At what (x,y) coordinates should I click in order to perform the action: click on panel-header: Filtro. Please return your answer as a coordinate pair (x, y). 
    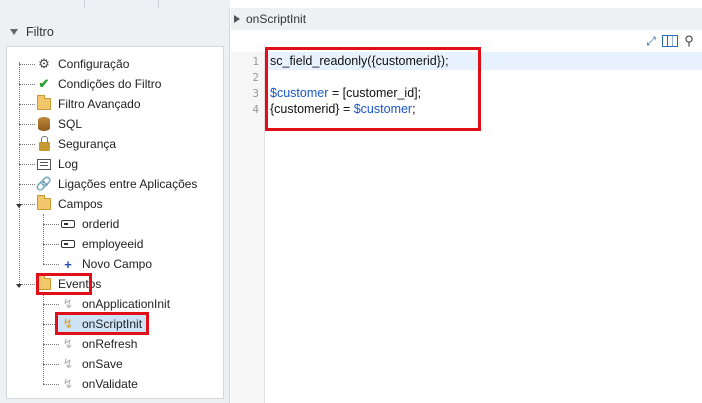
    Looking at the image, I should click on (115, 32).